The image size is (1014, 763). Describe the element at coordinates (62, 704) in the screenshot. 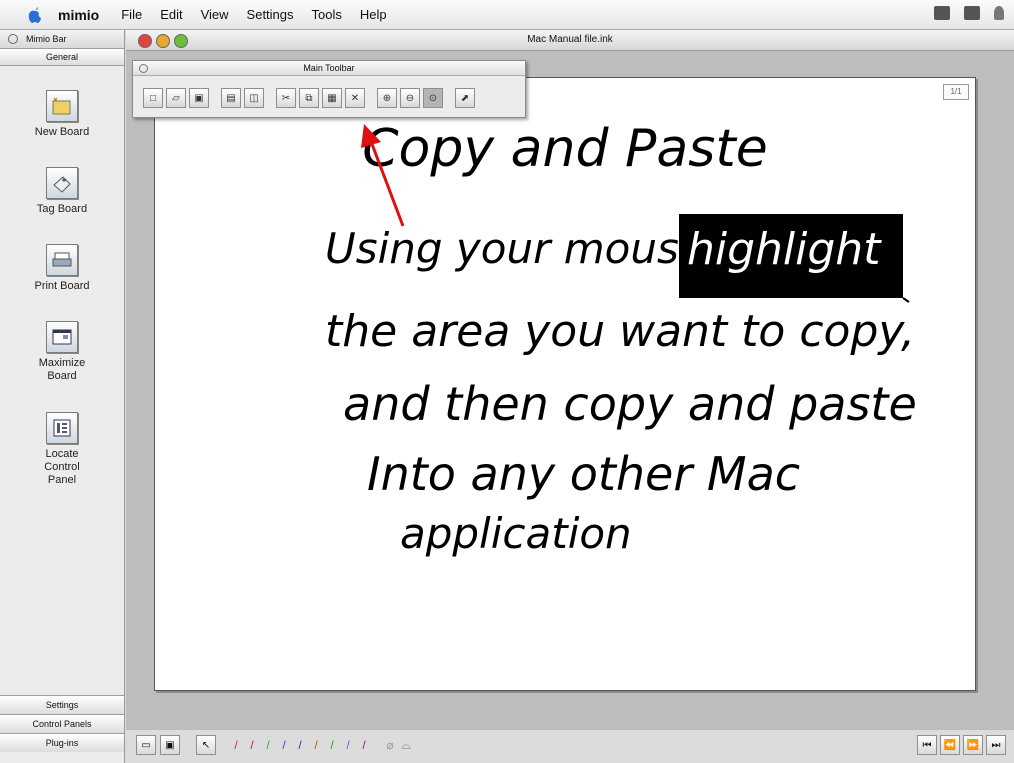

I see `section-settings: Settings` at that location.